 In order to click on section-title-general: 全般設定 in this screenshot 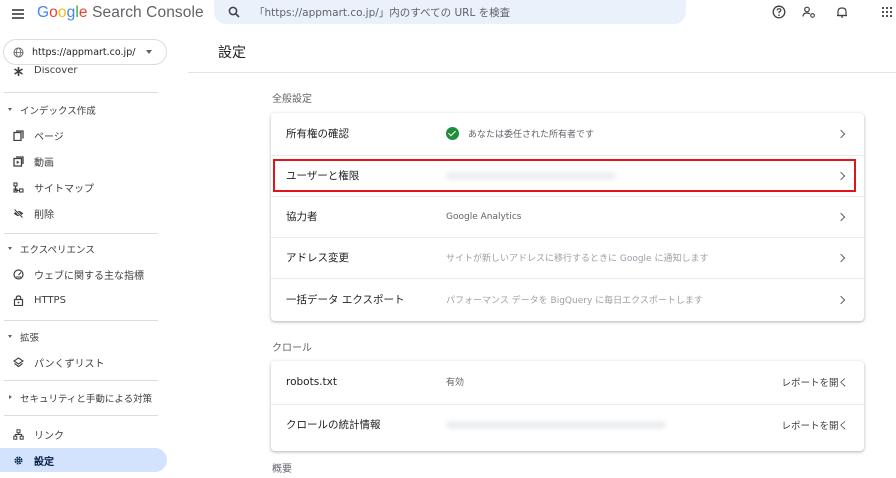, I will do `click(292, 99)`.